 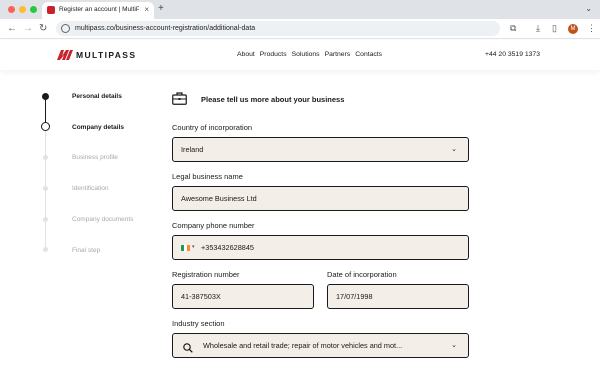 What do you see at coordinates (51, 10) in the screenshot?
I see `site-favicon-icon` at bounding box center [51, 10].